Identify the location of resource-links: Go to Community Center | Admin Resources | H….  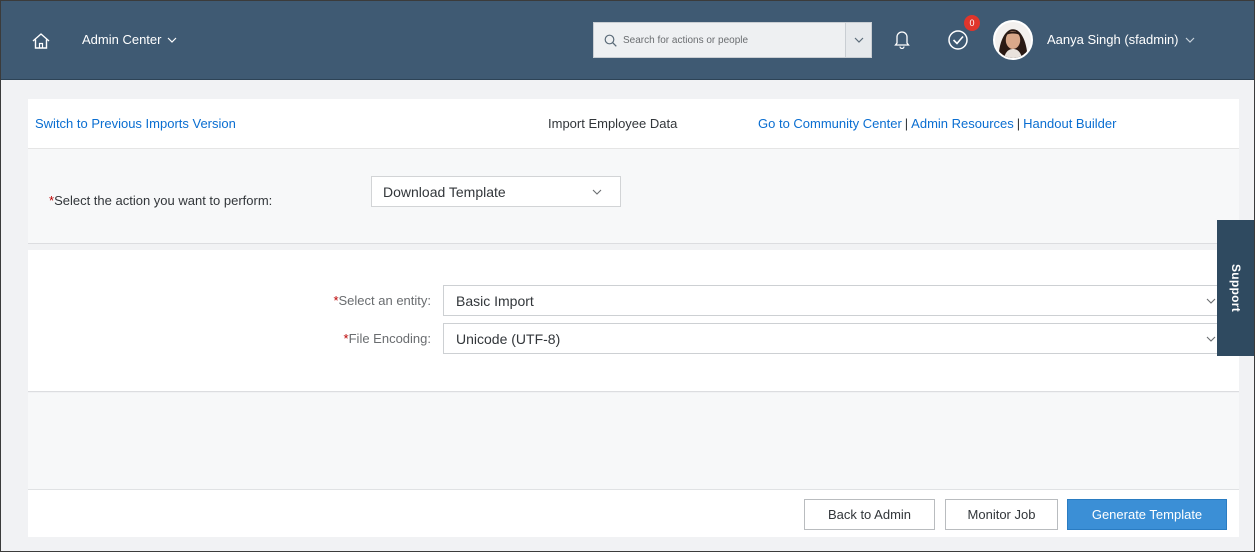
(937, 123).